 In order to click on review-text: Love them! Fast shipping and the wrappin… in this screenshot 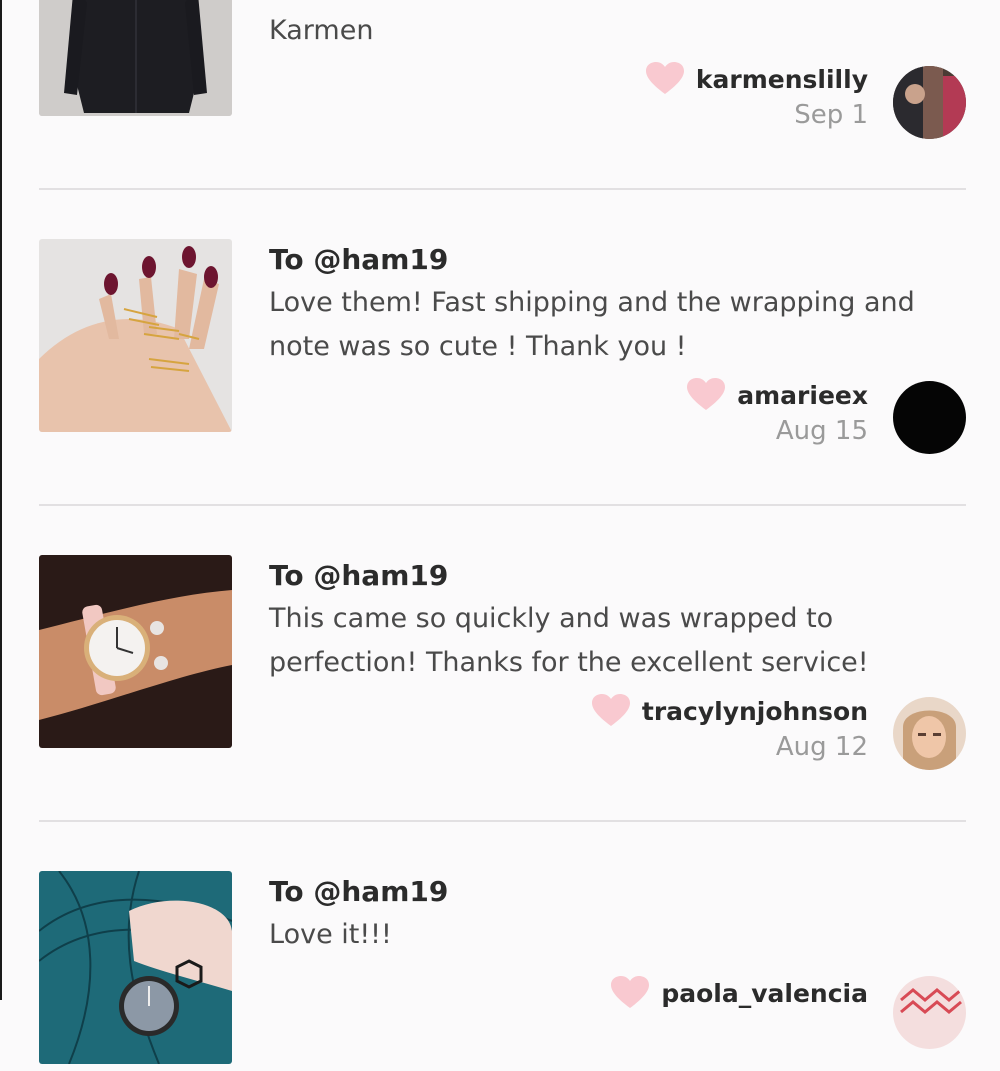, I will do `click(592, 324)`.